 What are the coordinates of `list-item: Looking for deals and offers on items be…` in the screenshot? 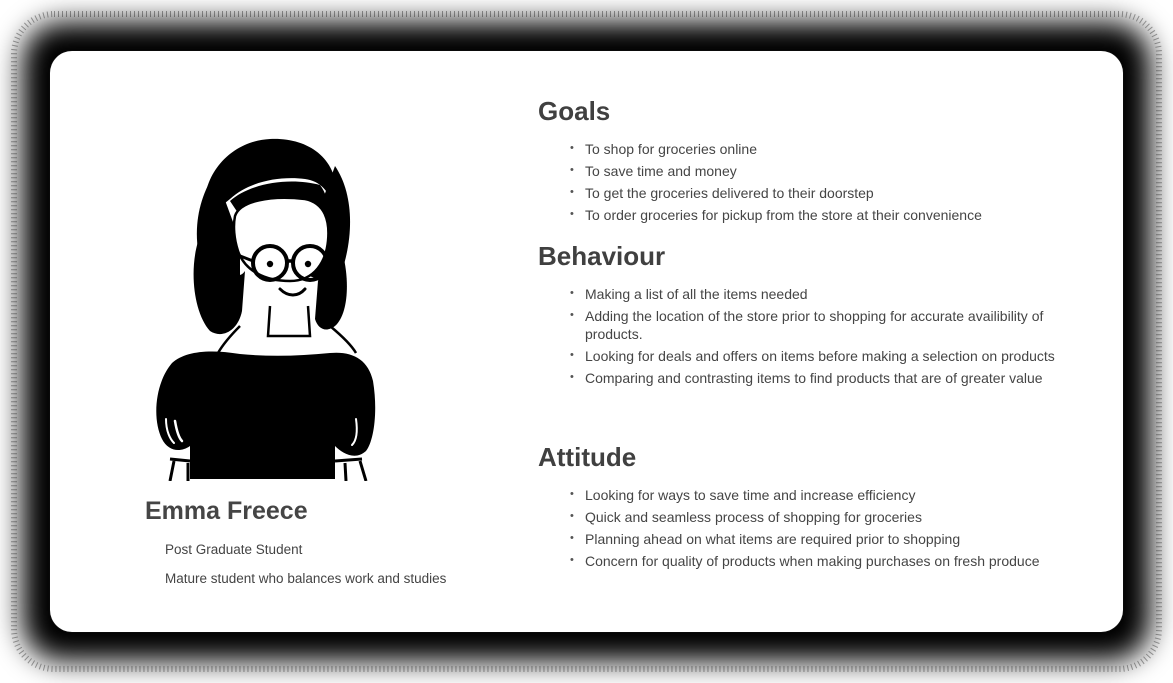 It's located at (815, 355).